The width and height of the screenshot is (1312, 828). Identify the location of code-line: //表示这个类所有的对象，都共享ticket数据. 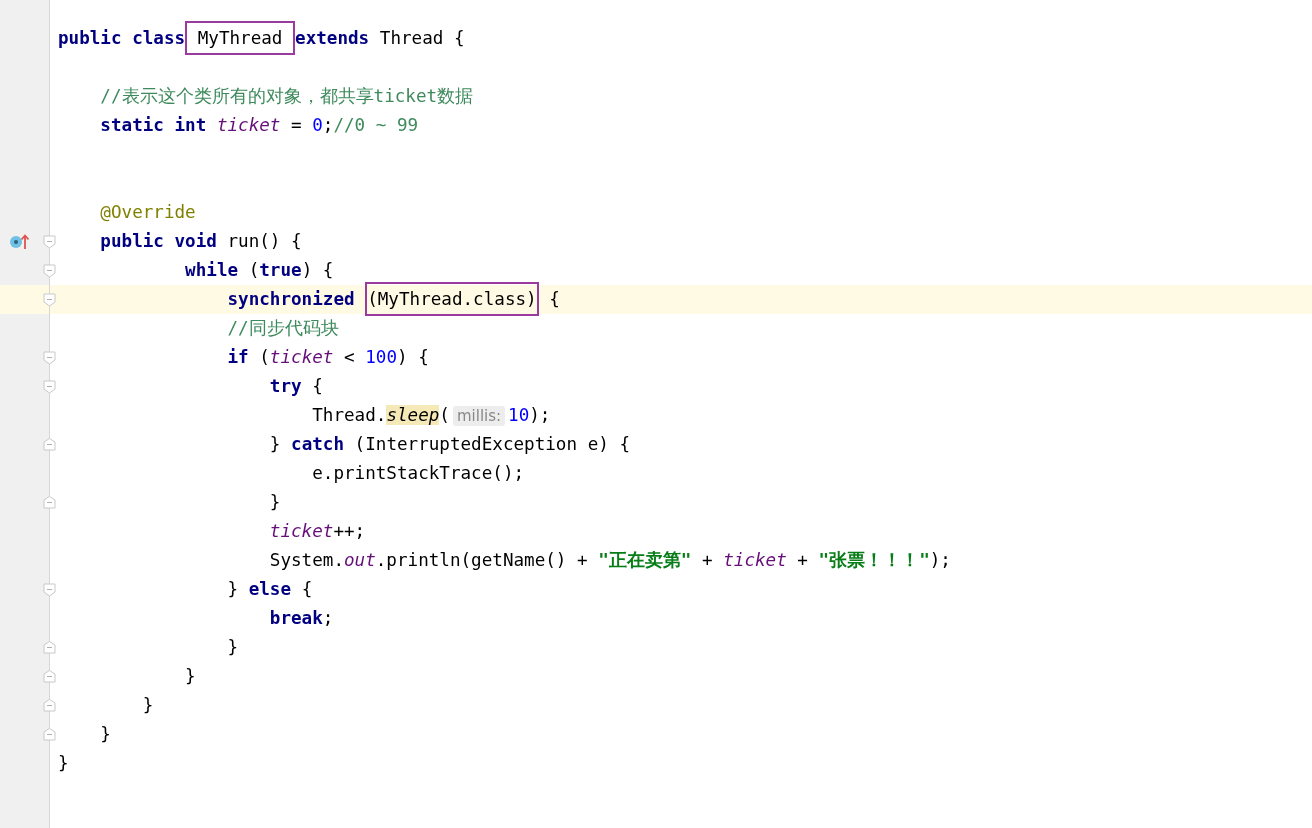
(286, 96).